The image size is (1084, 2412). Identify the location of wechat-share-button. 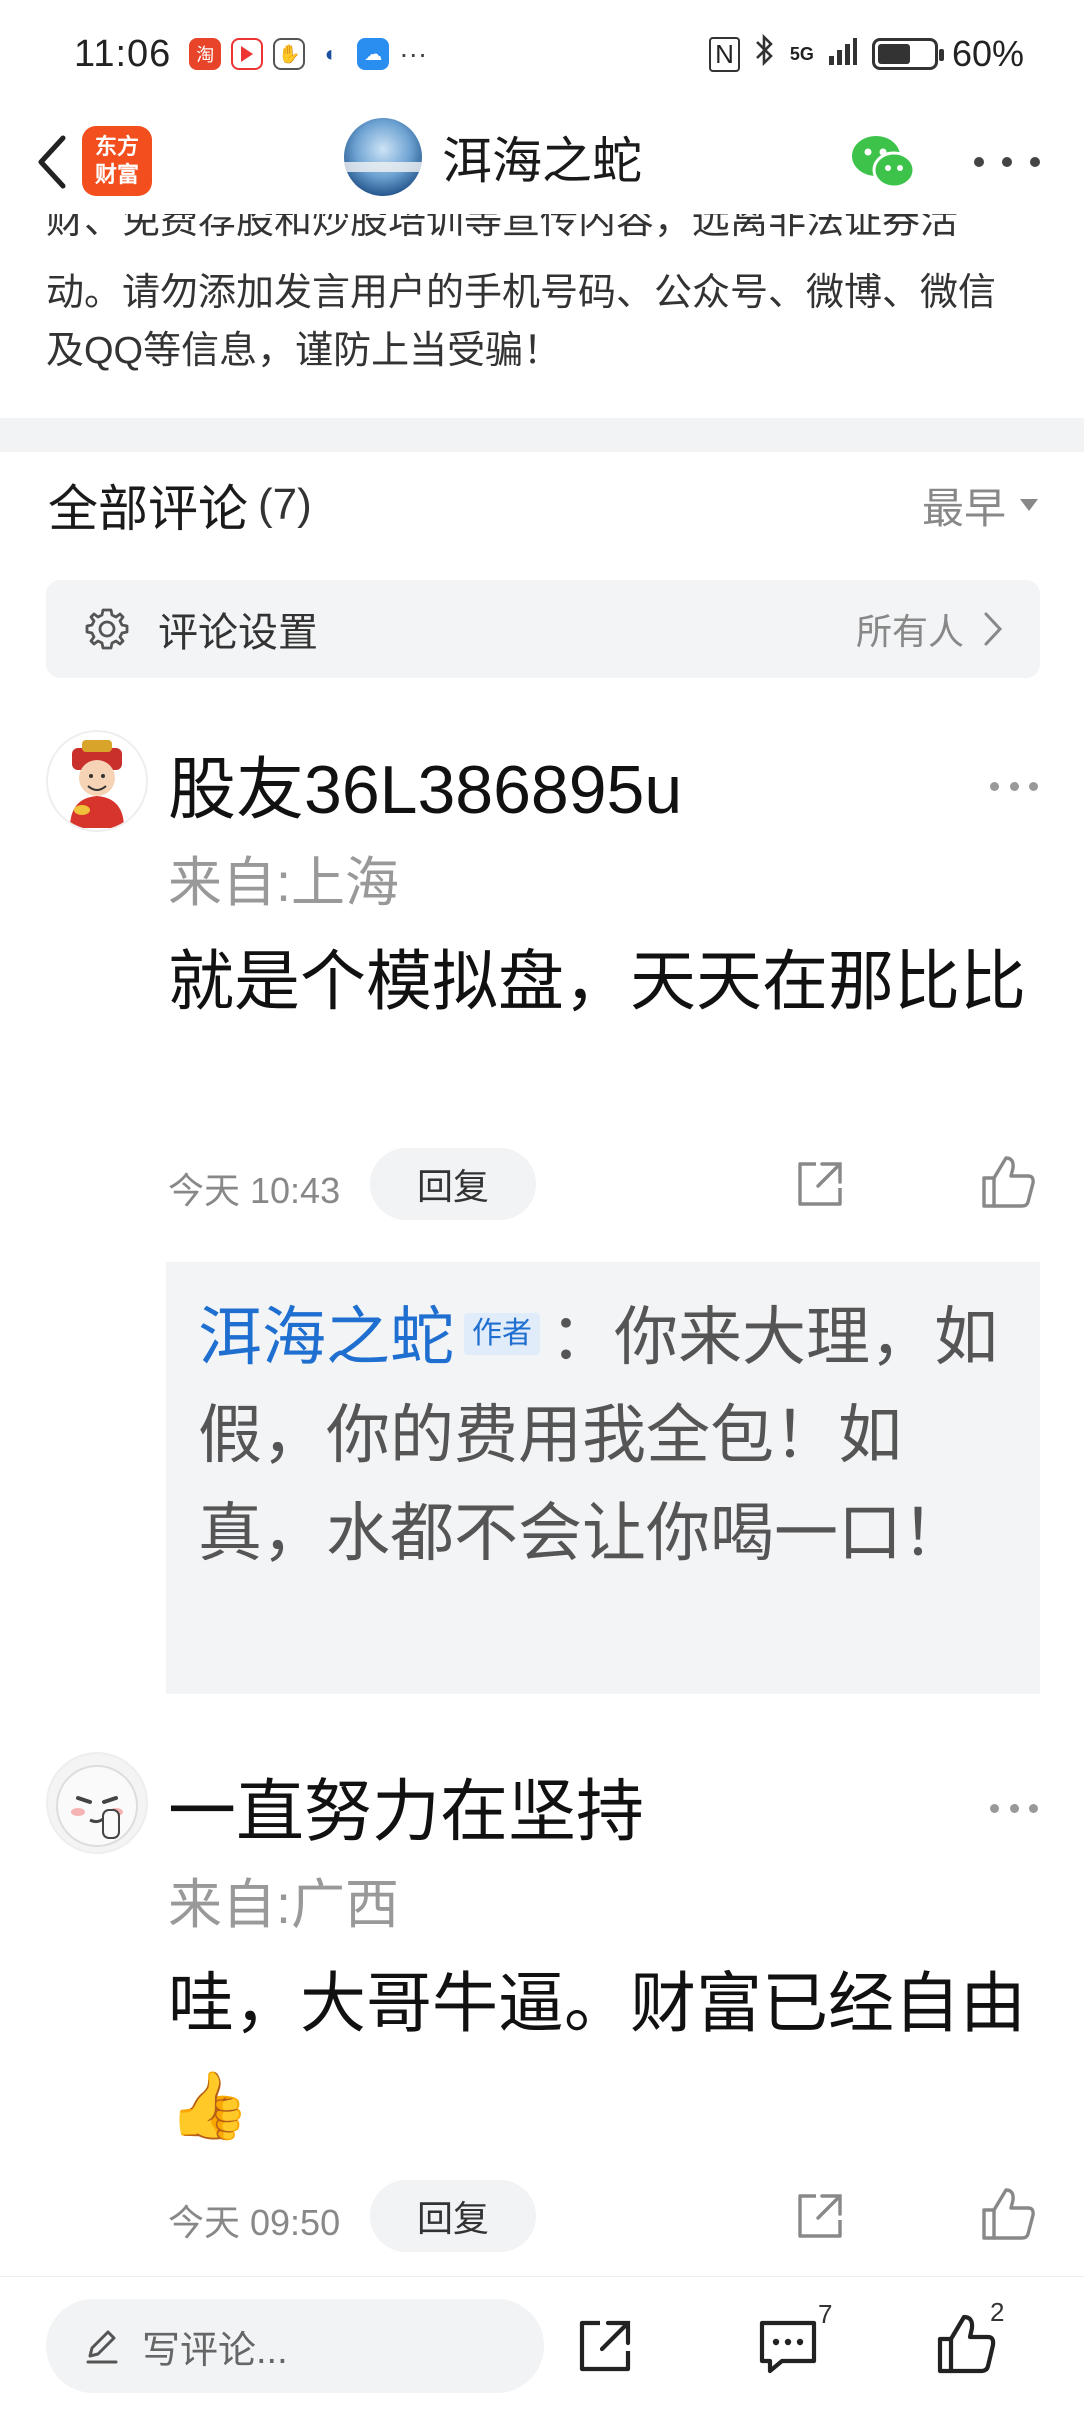
(884, 162).